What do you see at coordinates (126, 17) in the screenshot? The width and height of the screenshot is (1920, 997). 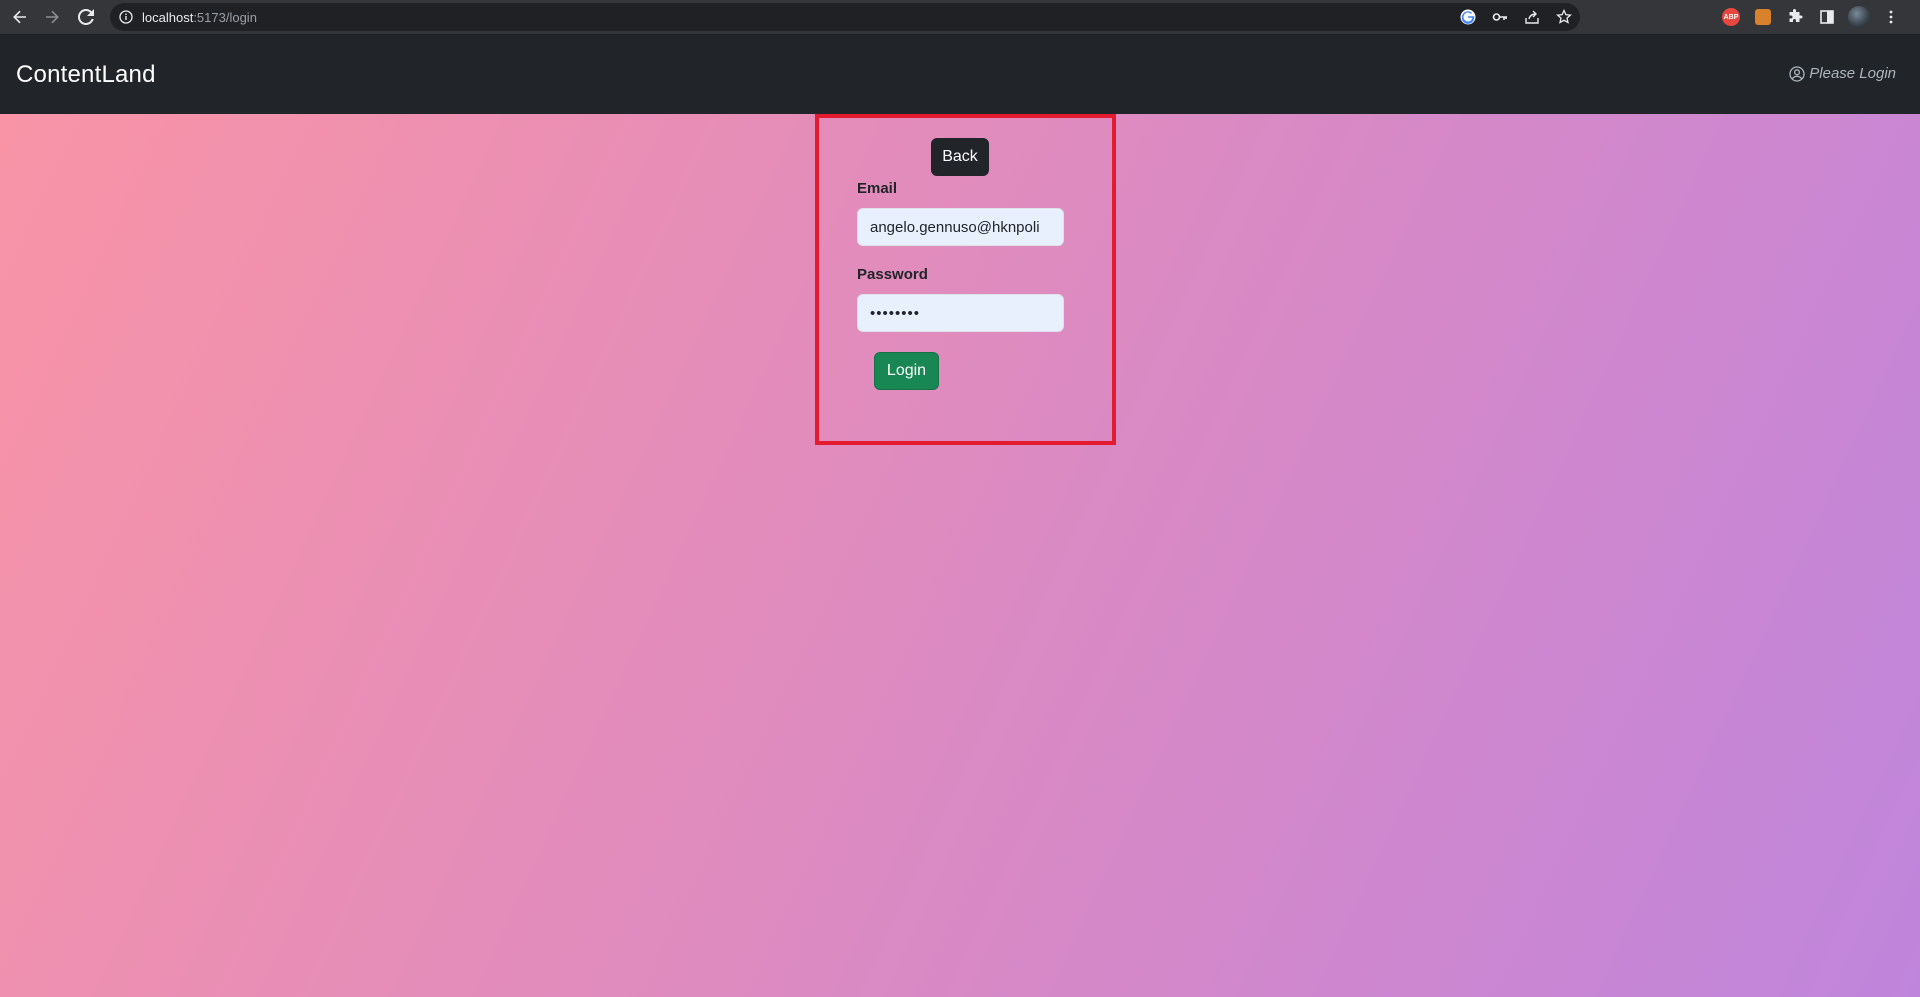 I see `info-icon` at bounding box center [126, 17].